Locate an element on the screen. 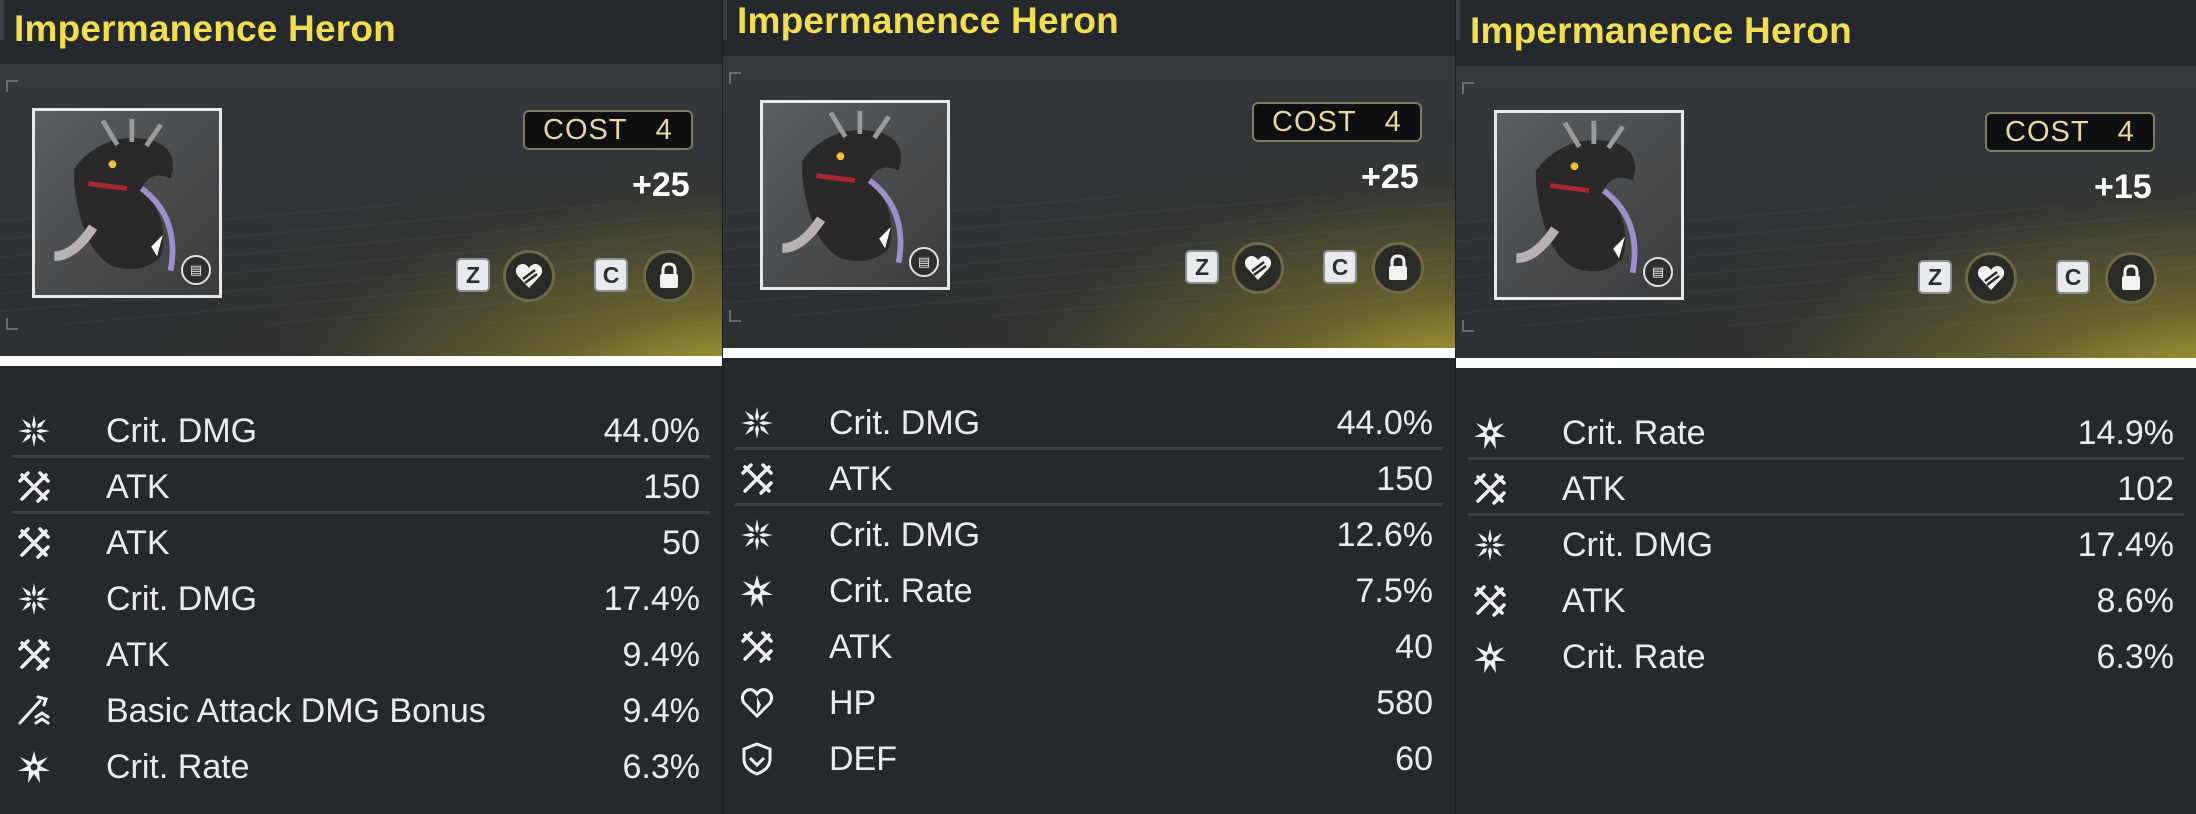  stat-row: Crit. DMG 12.6% is located at coordinates (1089, 534).